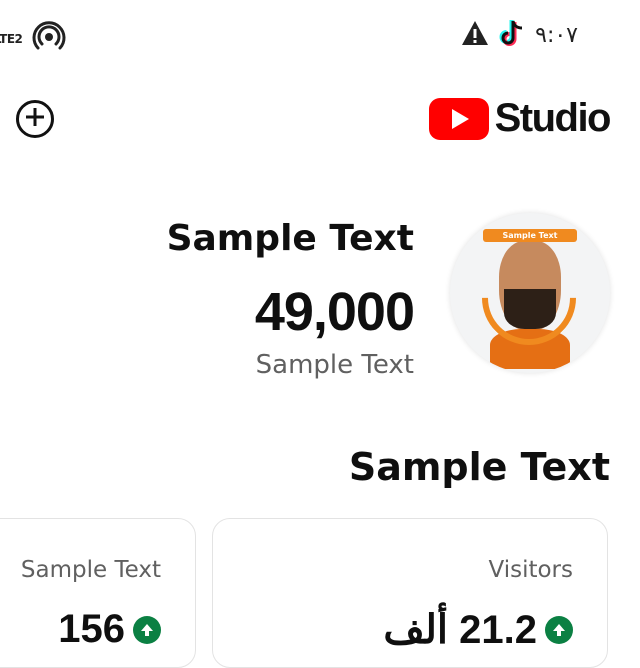  Describe the element at coordinates (460, 630) in the screenshot. I see `card-value: 21.2 ألف` at that location.